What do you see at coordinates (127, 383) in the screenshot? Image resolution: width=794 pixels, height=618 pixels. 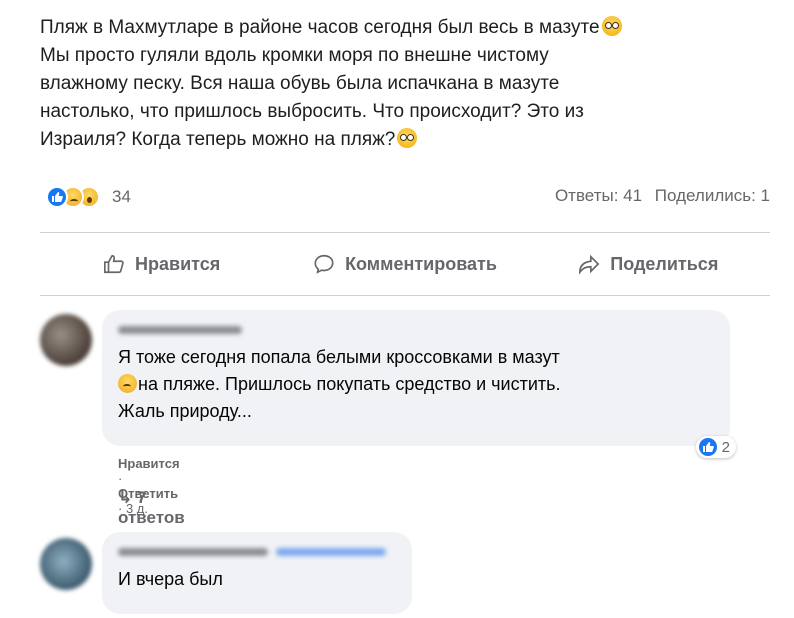 I see `sad-emoji-icon` at bounding box center [127, 383].